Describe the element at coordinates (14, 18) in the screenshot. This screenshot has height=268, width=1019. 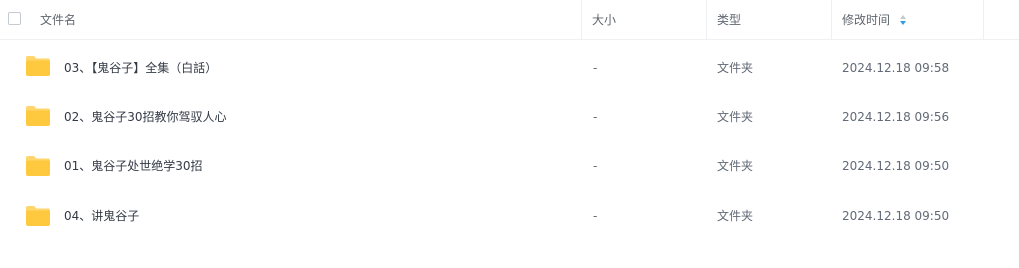
I see `select-all-checkbox` at that location.